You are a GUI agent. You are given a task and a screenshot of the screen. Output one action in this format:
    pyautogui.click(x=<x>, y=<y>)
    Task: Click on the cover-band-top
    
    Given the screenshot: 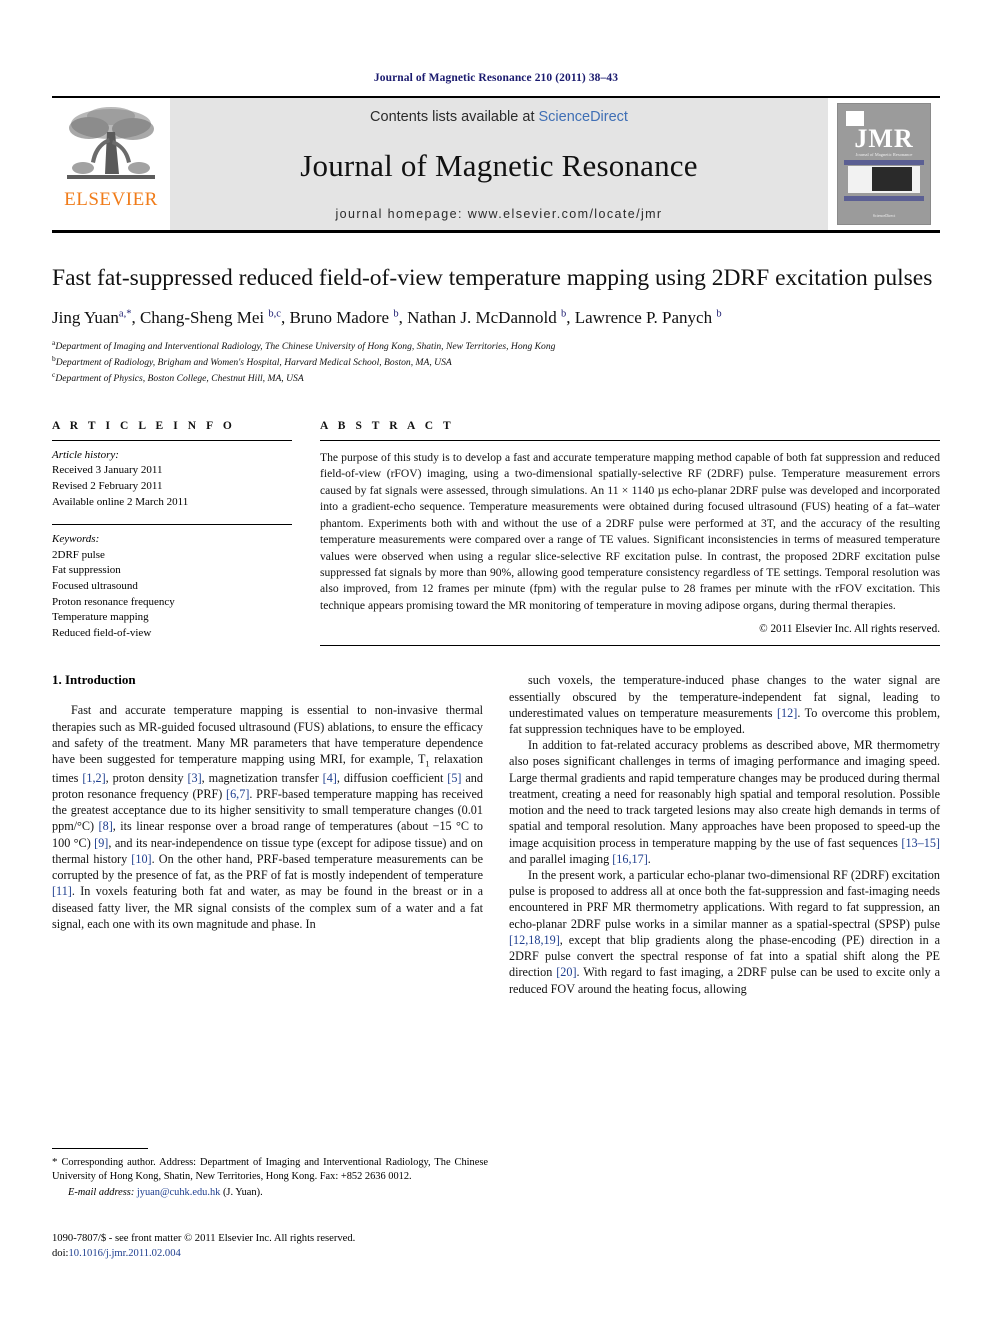 What is the action you would take?
    pyautogui.click(x=884, y=162)
    